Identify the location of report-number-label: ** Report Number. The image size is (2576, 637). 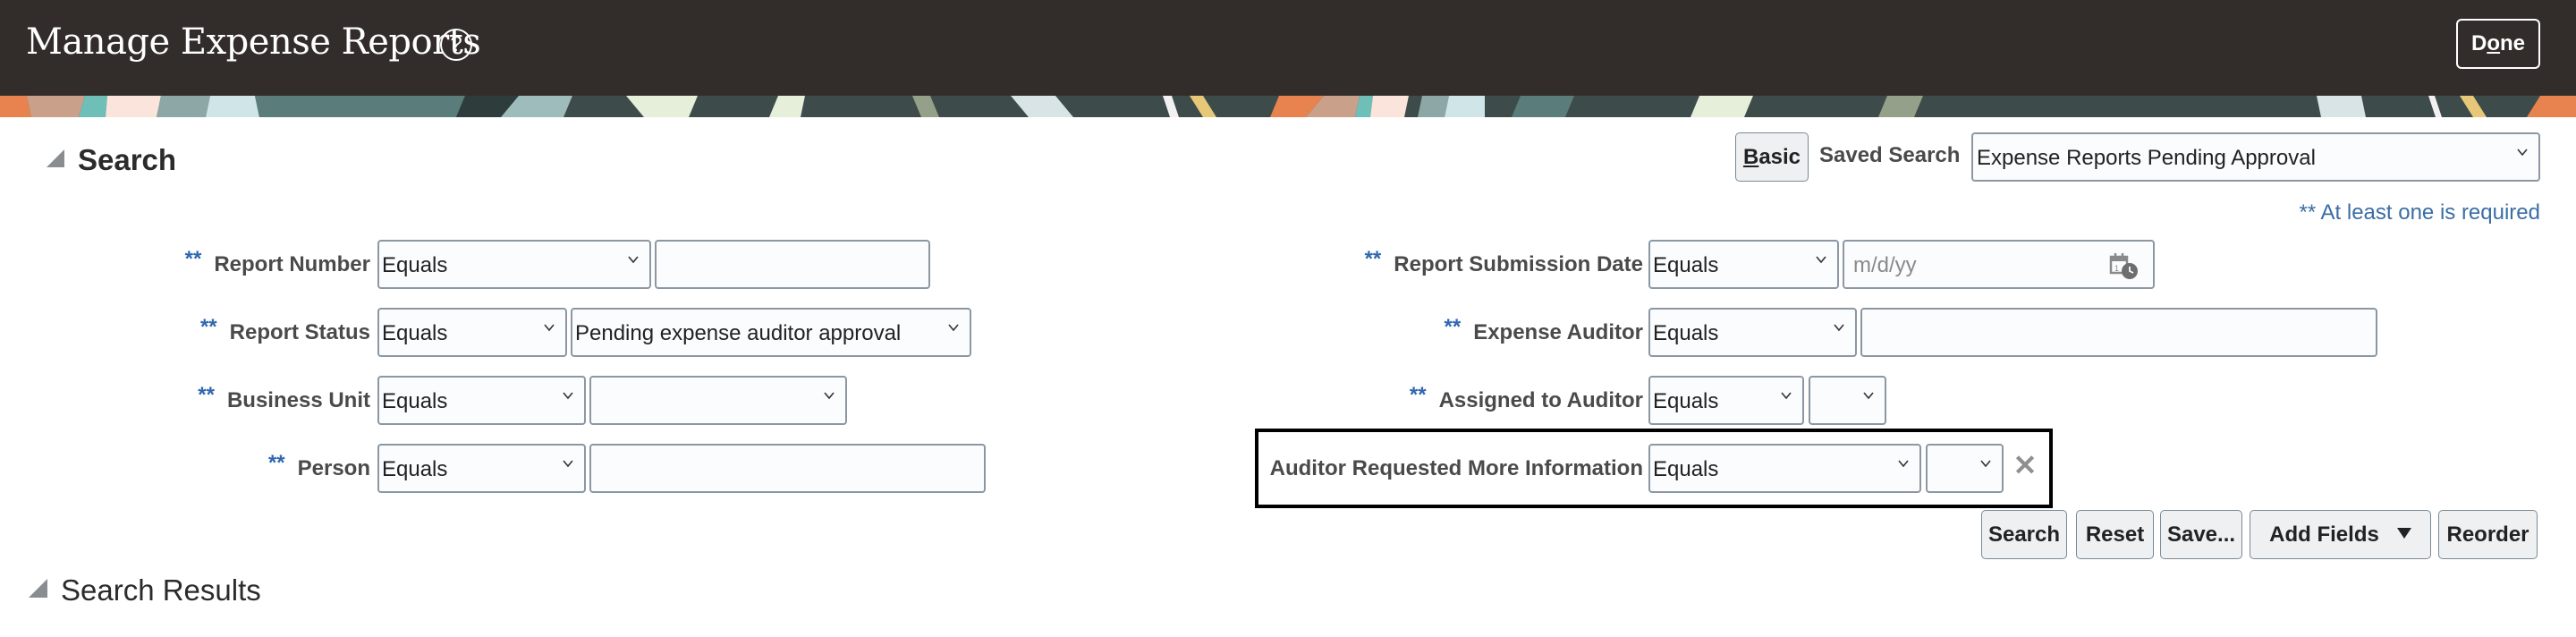
(277, 262).